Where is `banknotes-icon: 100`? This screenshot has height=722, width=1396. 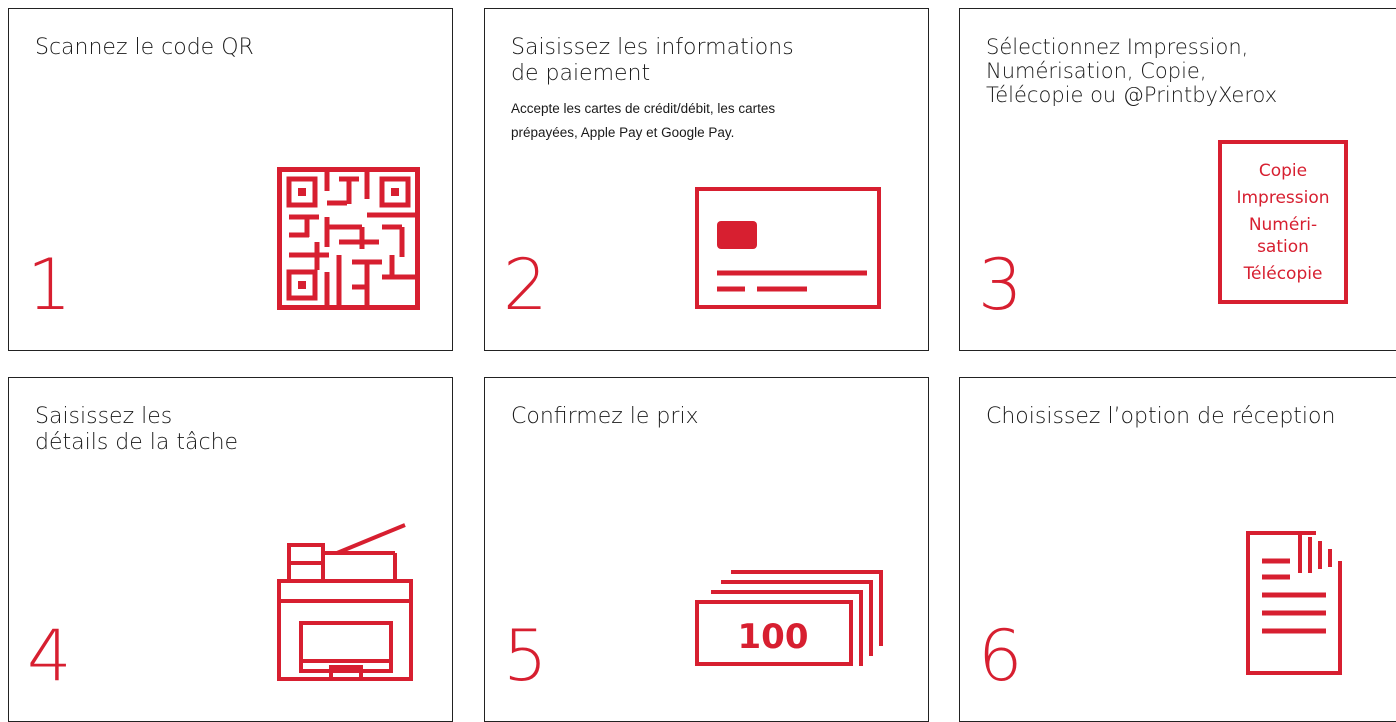
banknotes-icon: 100 is located at coordinates (791, 620).